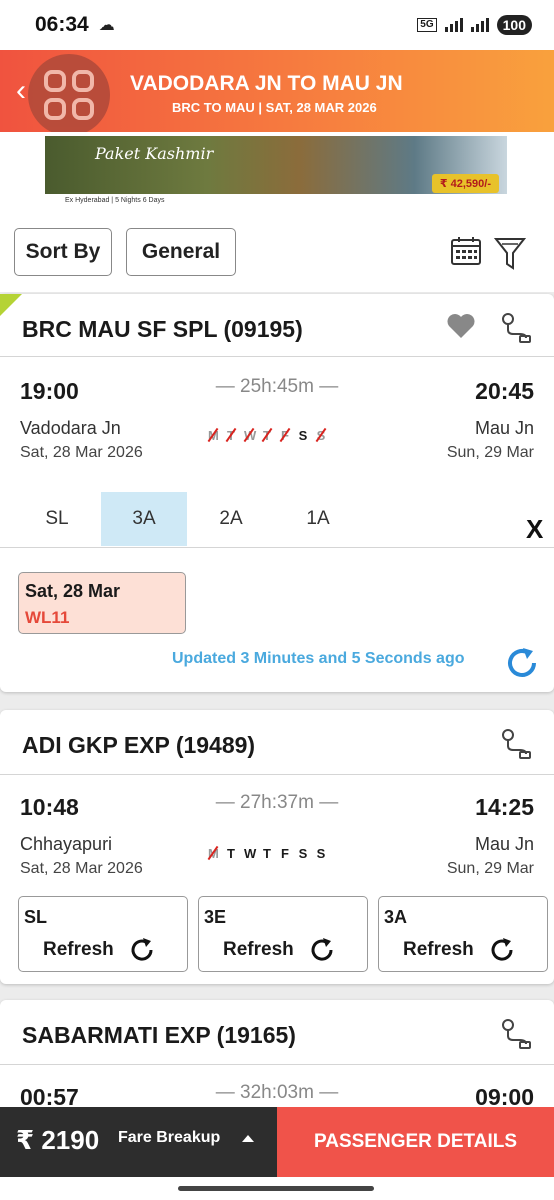 The height and width of the screenshot is (1200, 554). I want to click on class-tab-sl: SL, so click(57, 519).